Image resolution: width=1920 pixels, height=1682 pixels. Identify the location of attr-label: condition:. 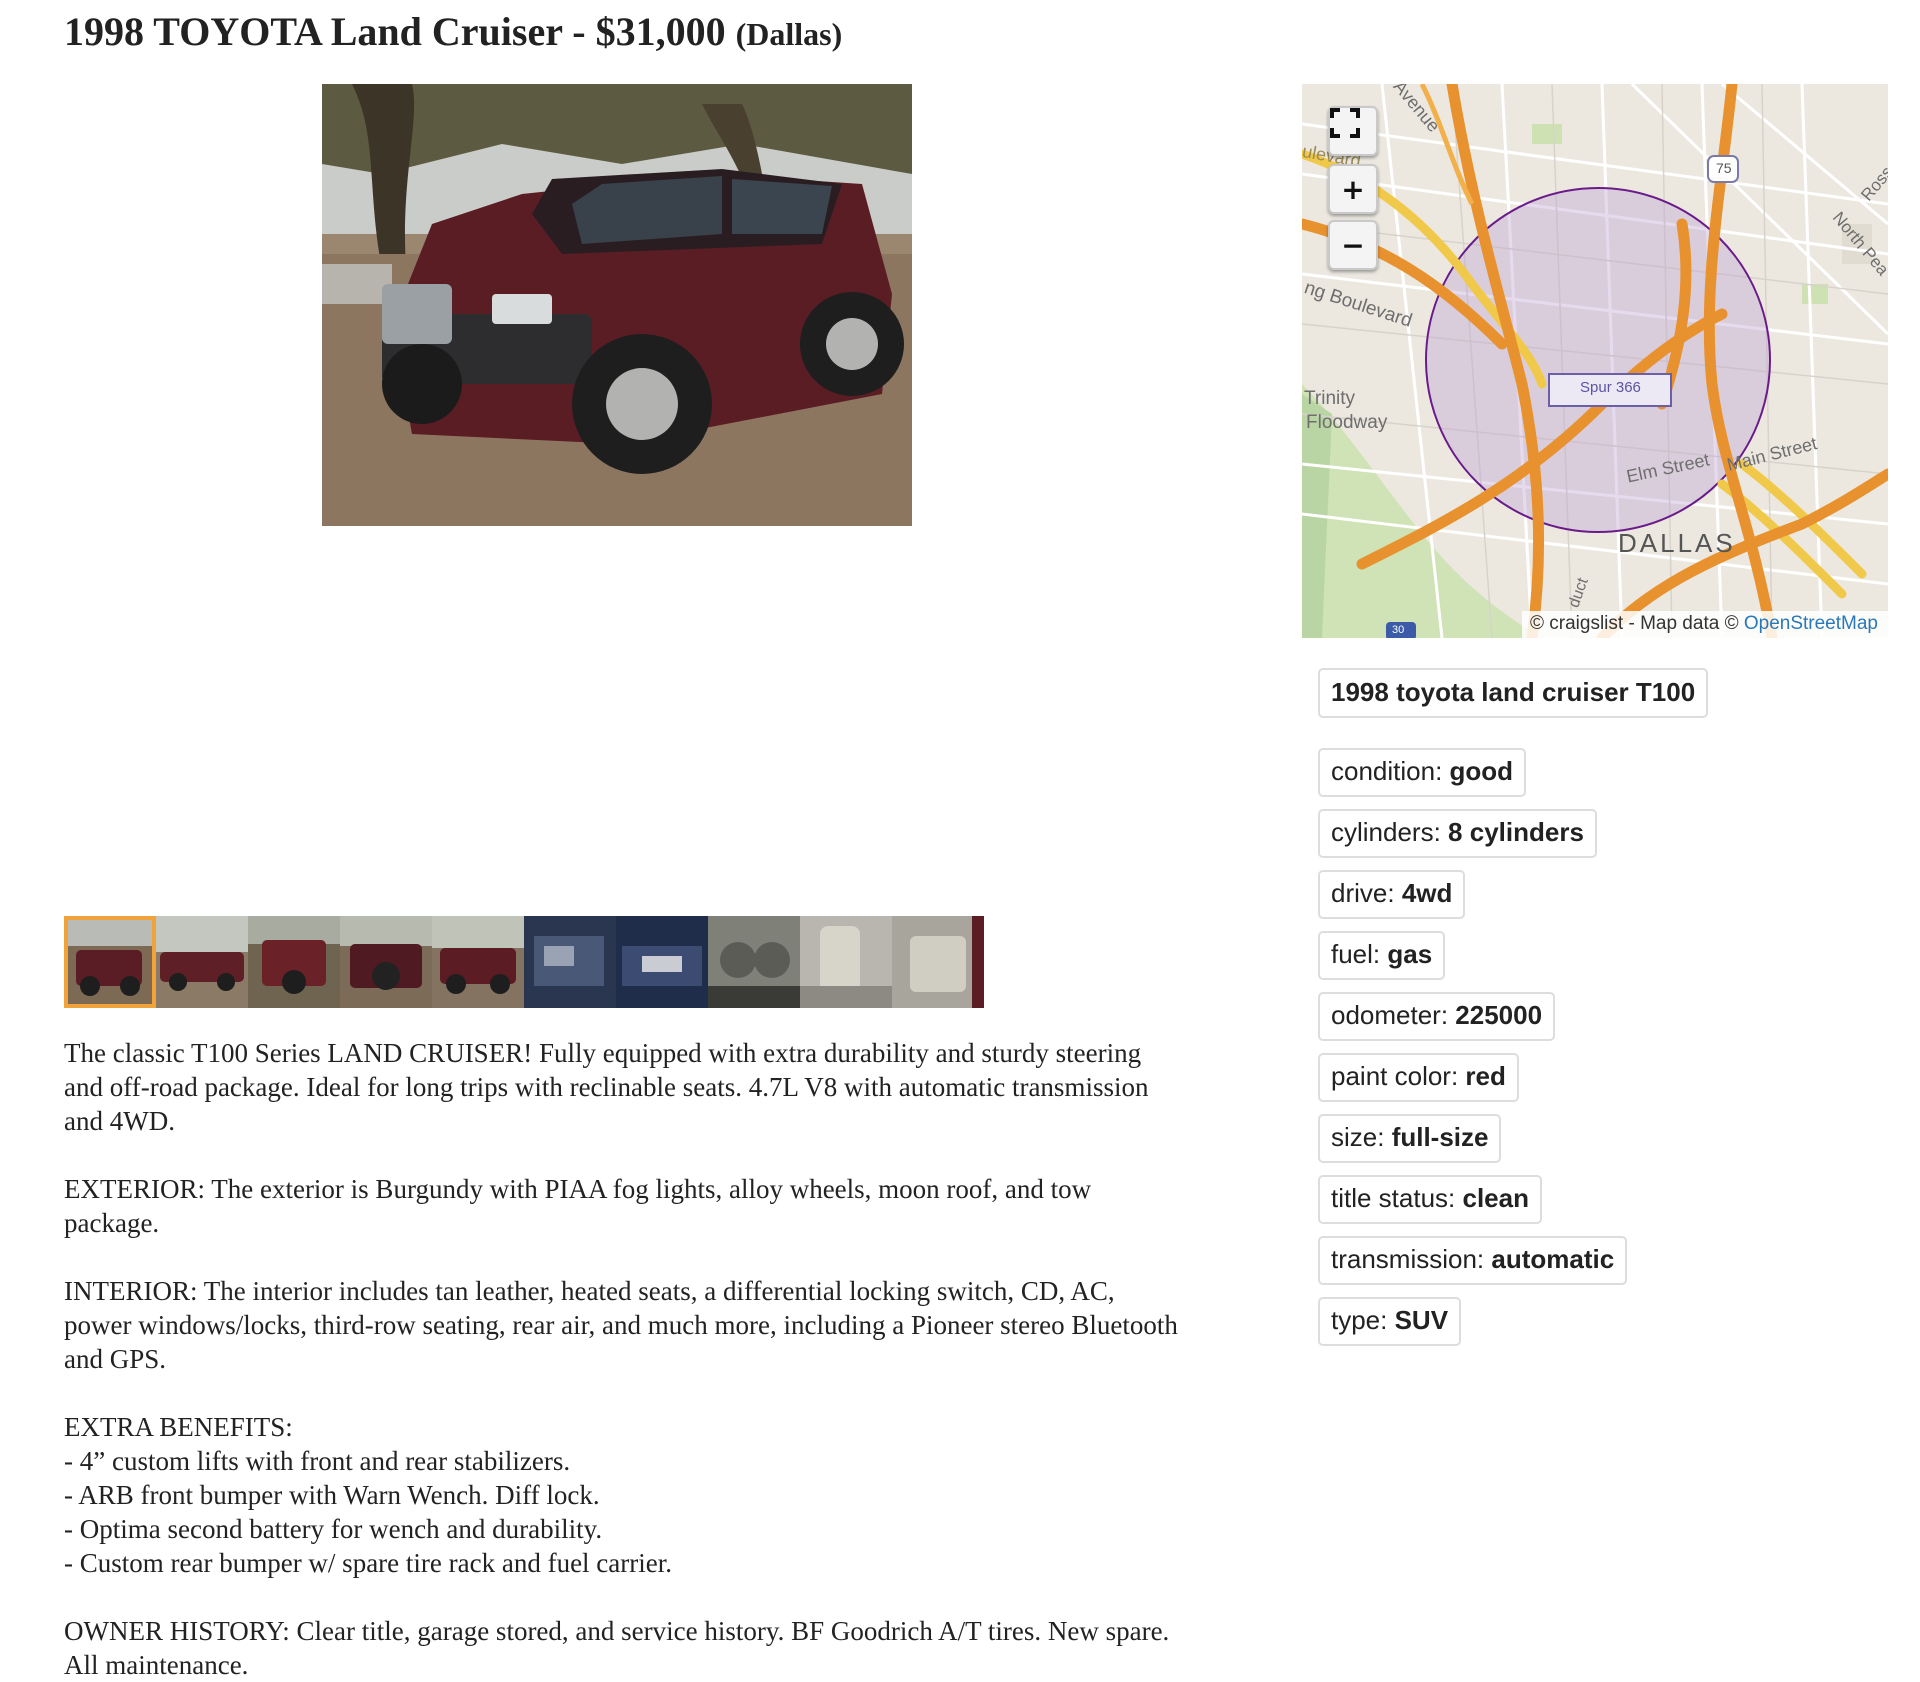
(1390, 771).